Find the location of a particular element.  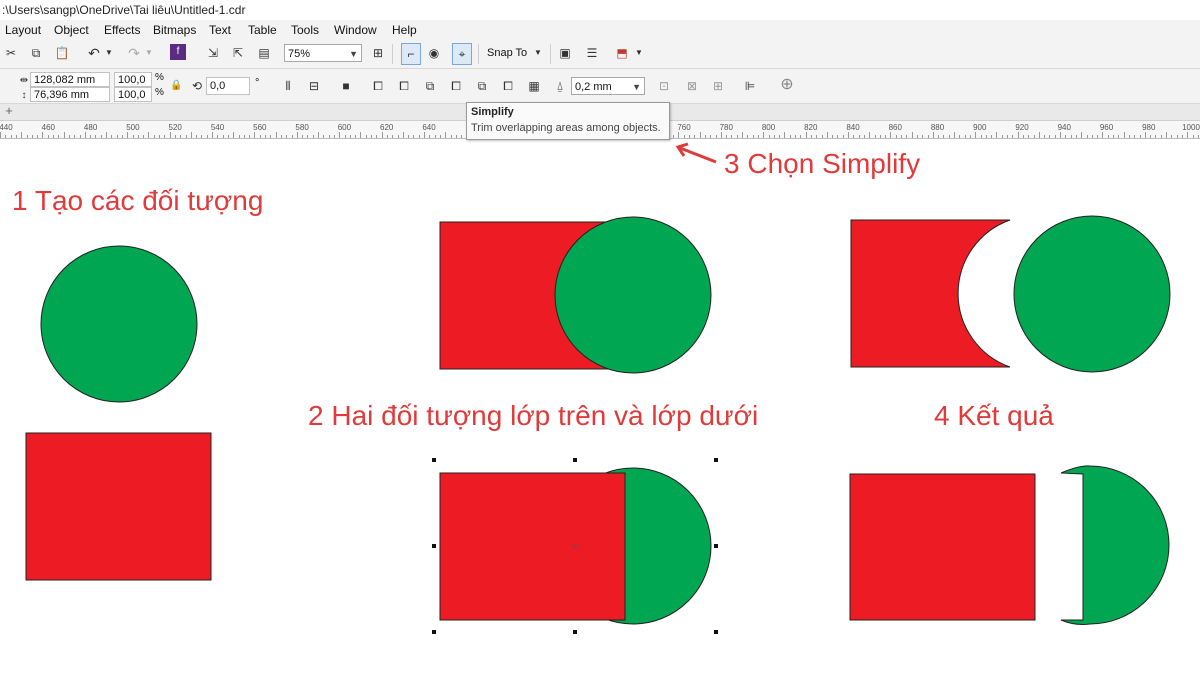

align-distribute-icon: ⊫ is located at coordinates (750, 86).